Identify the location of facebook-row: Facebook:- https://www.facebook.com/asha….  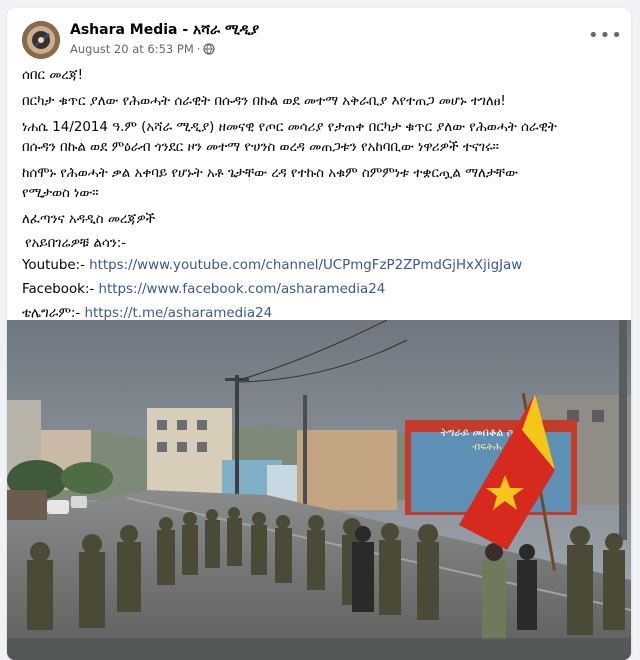
(203, 290).